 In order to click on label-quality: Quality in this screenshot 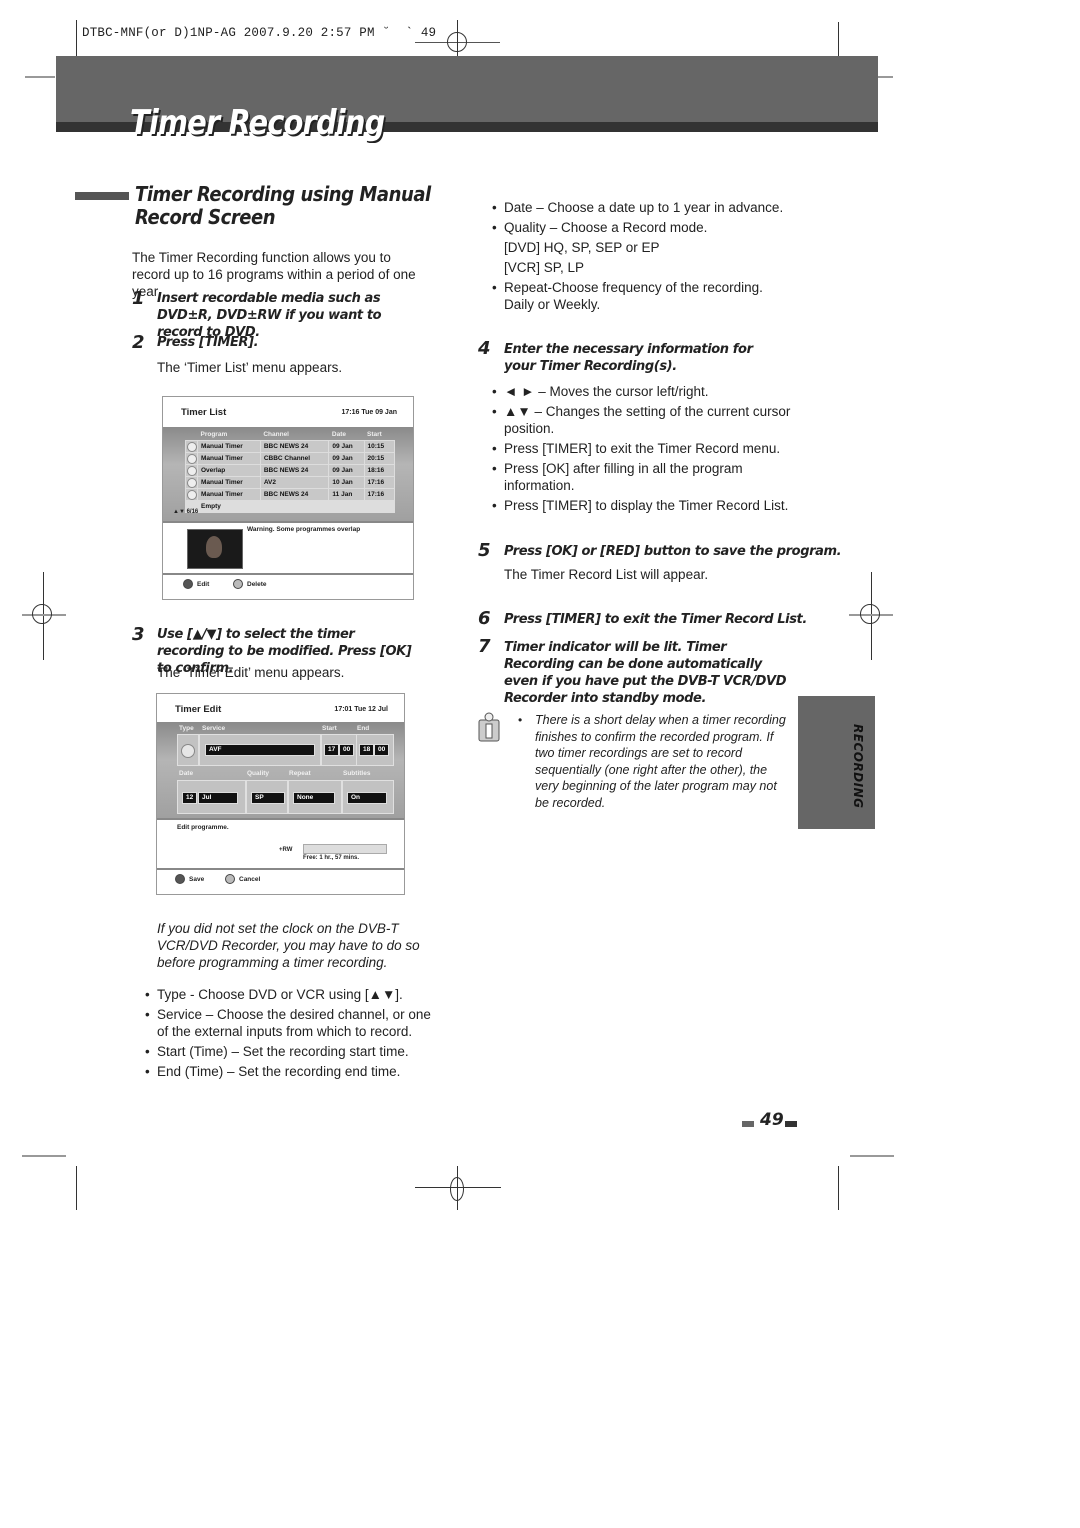, I will do `click(258, 773)`.